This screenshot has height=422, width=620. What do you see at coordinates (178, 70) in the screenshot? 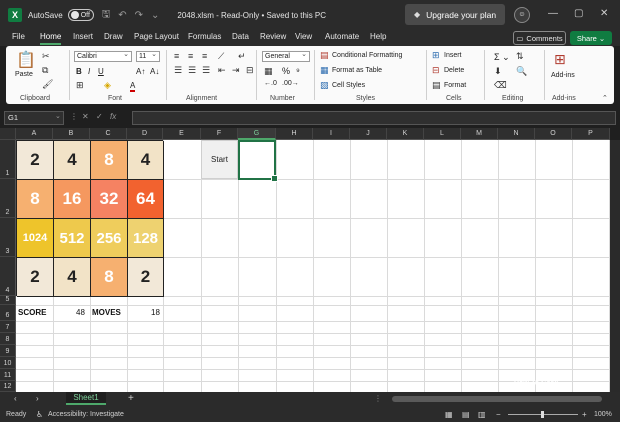
I see `align-left-icon: ☰` at bounding box center [178, 70].